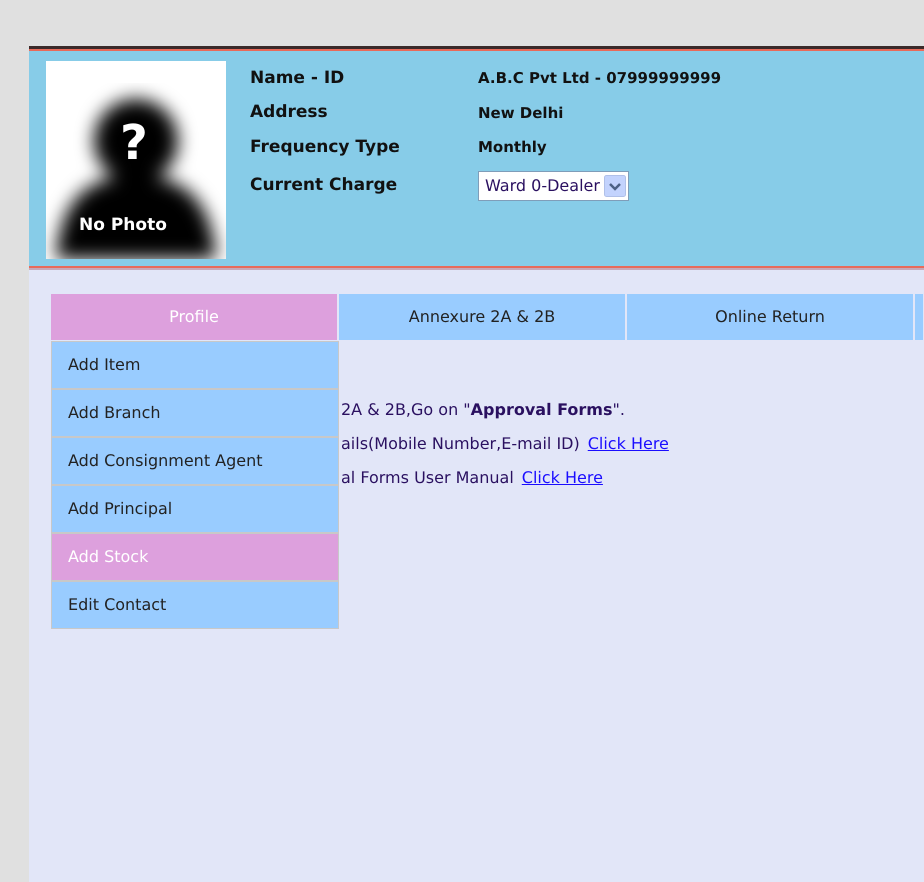 Image resolution: width=924 pixels, height=882 pixels. I want to click on charge-select: Ward 0-Dealer, so click(553, 185).